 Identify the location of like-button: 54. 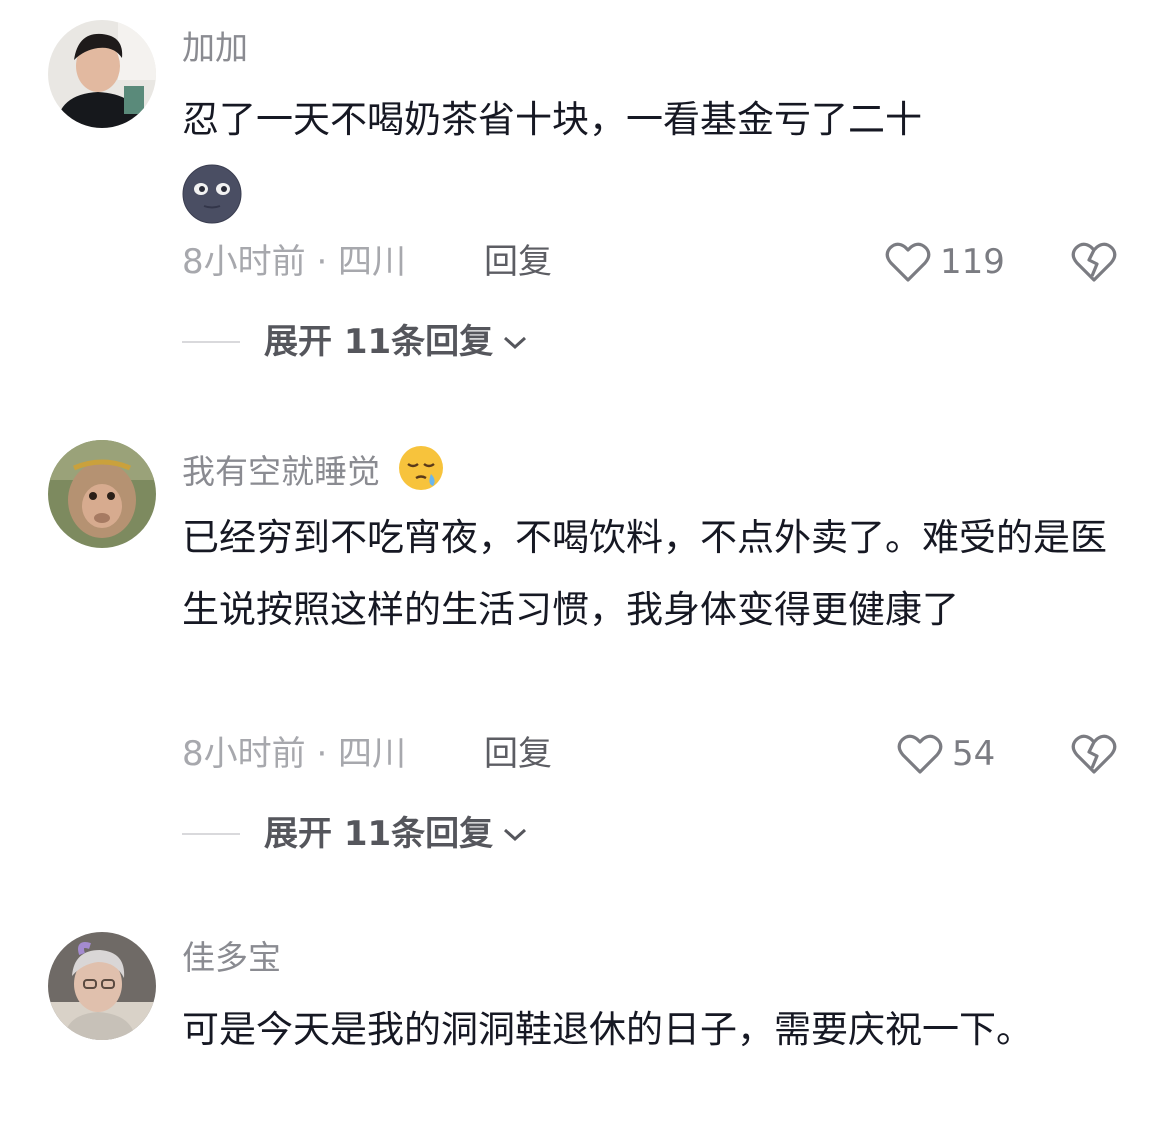
(945, 754).